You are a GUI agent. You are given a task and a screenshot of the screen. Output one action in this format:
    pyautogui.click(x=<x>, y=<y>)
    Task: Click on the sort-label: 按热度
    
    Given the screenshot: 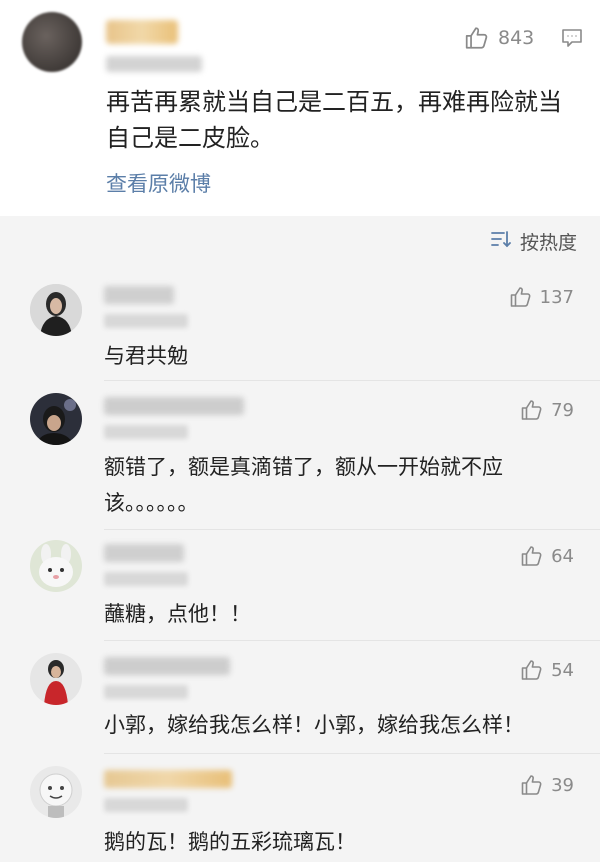 What is the action you would take?
    pyautogui.click(x=549, y=242)
    